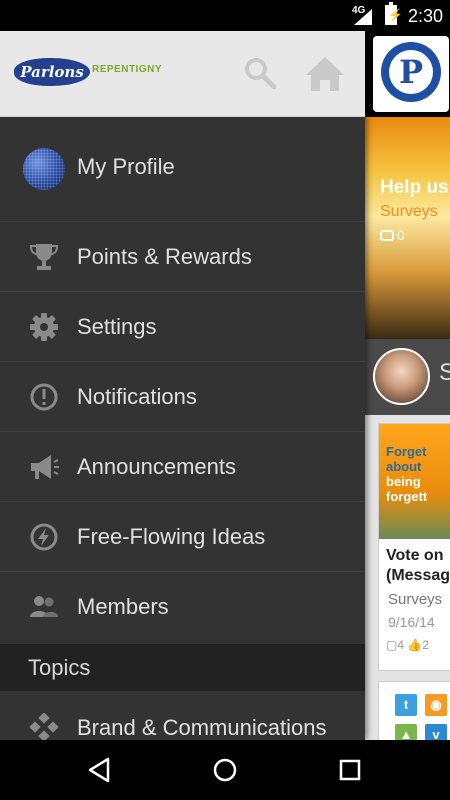  I want to click on clock: 2:30, so click(426, 16).